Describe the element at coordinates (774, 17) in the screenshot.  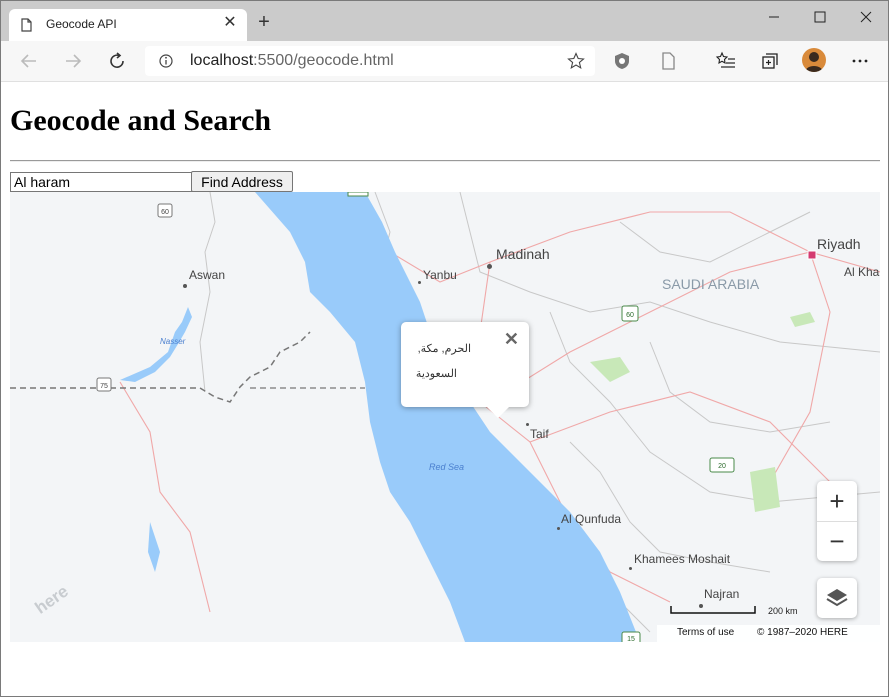
I see `minimize-icon` at that location.